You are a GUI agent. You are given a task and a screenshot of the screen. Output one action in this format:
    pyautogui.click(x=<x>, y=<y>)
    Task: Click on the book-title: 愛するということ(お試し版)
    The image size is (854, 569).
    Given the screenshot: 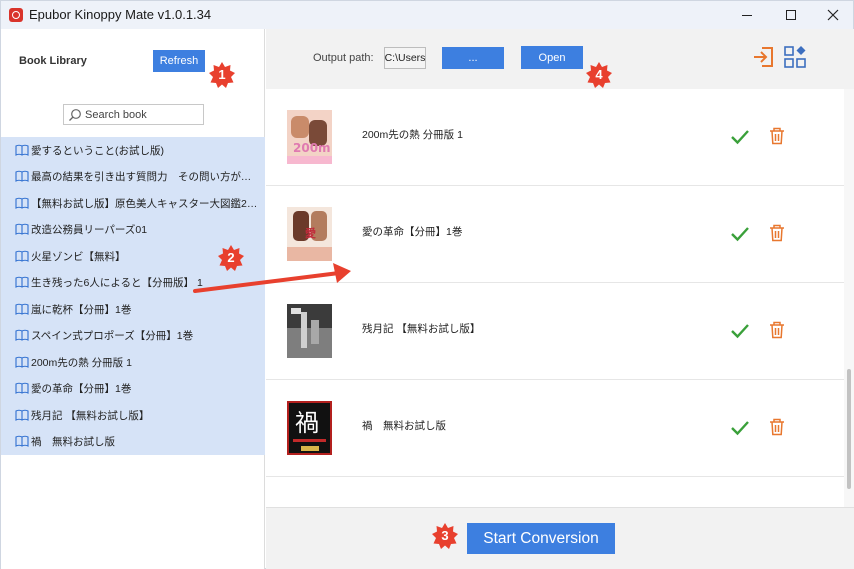 What is the action you would take?
    pyautogui.click(x=97, y=150)
    